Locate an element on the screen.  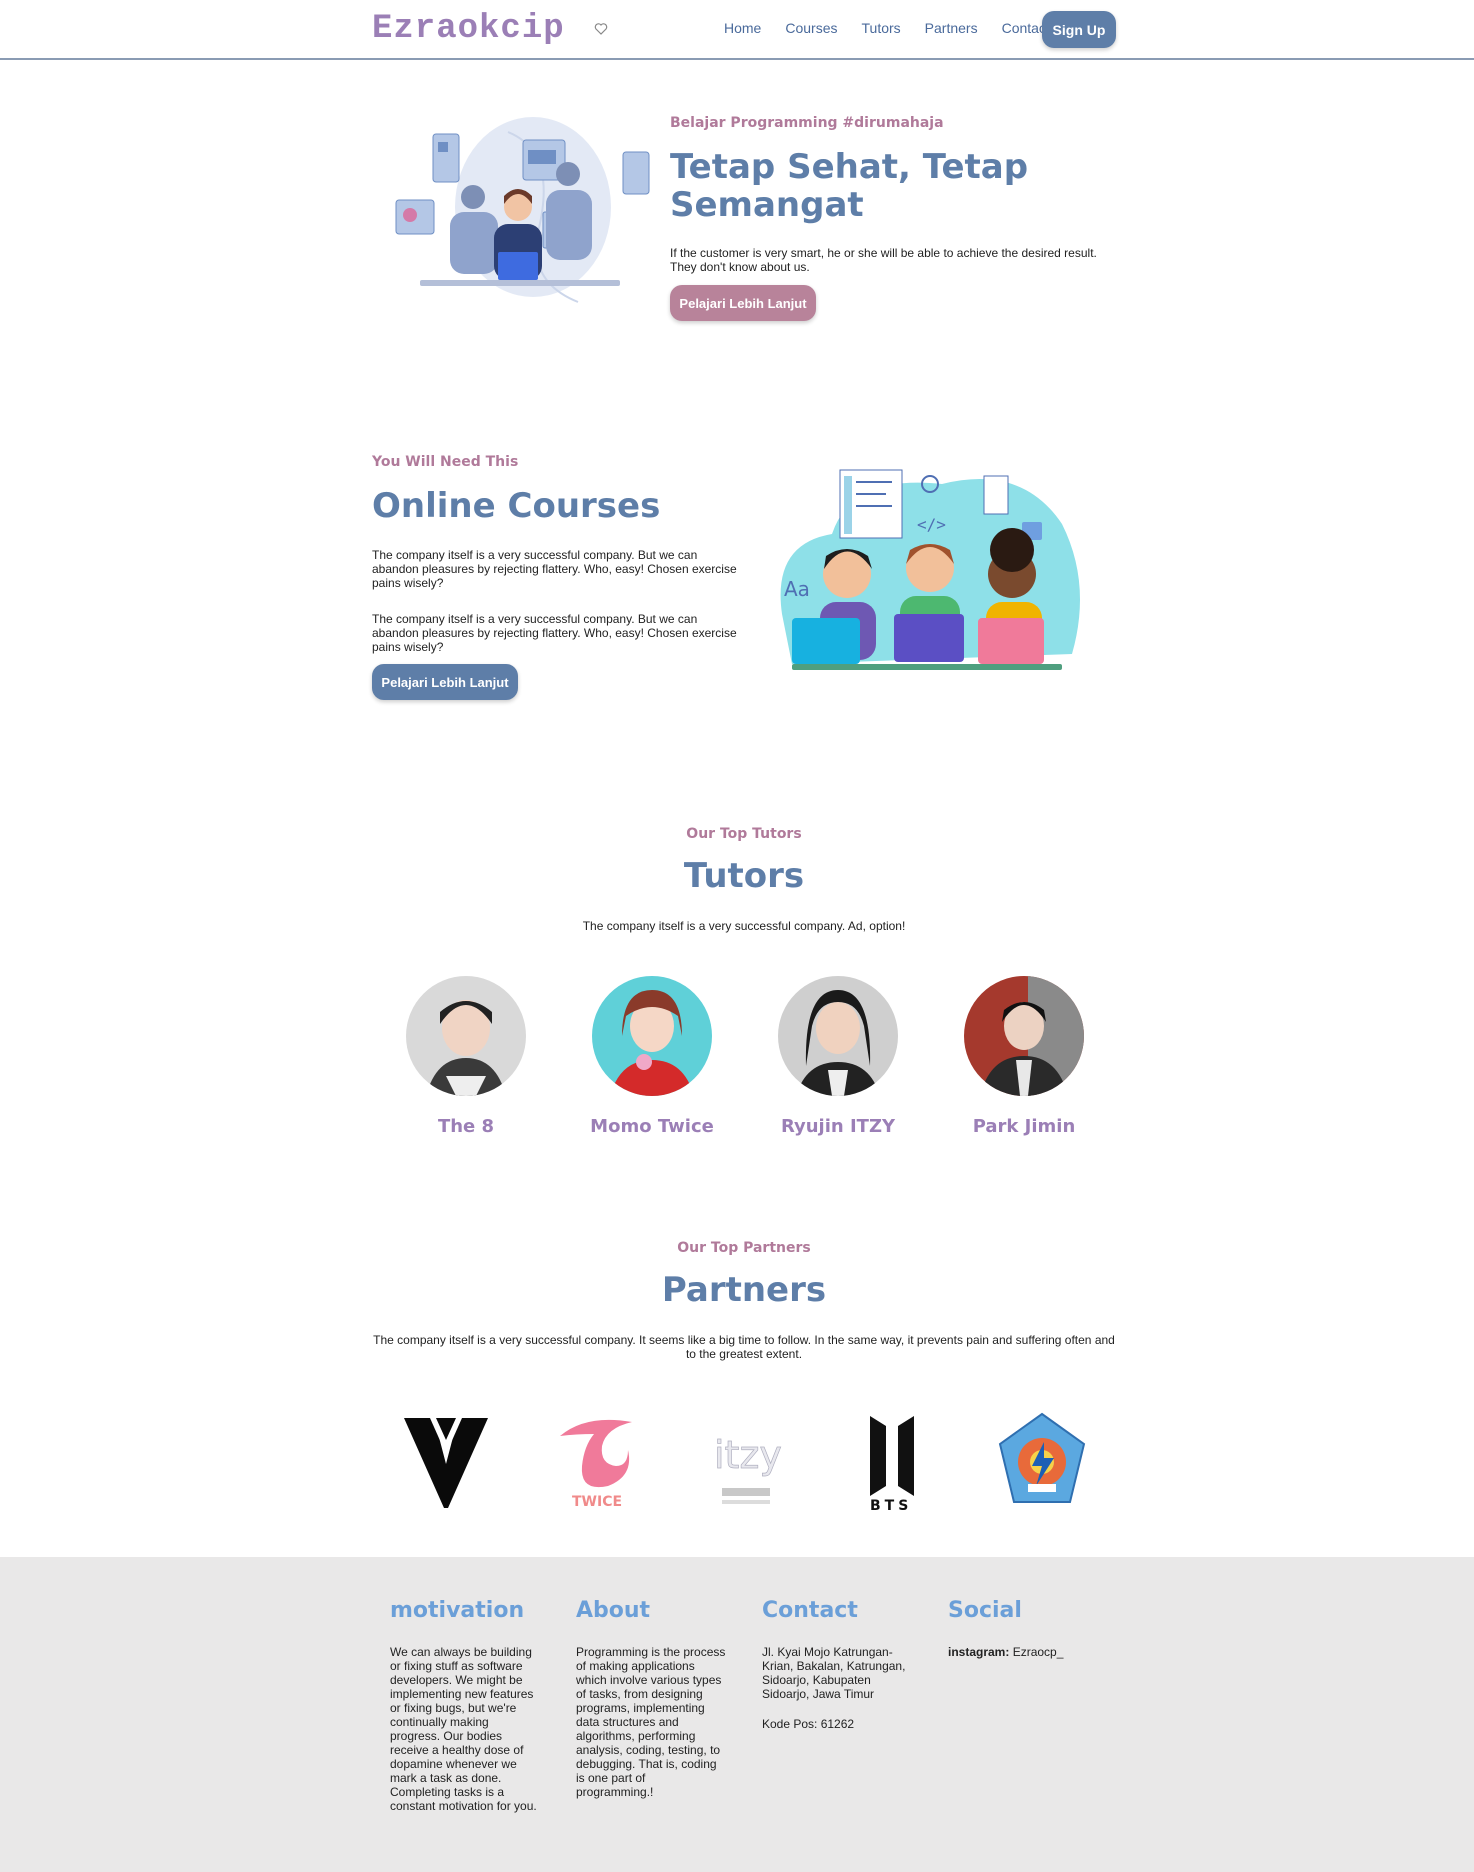
itzy-logo: itzy is located at coordinates (746, 1461).